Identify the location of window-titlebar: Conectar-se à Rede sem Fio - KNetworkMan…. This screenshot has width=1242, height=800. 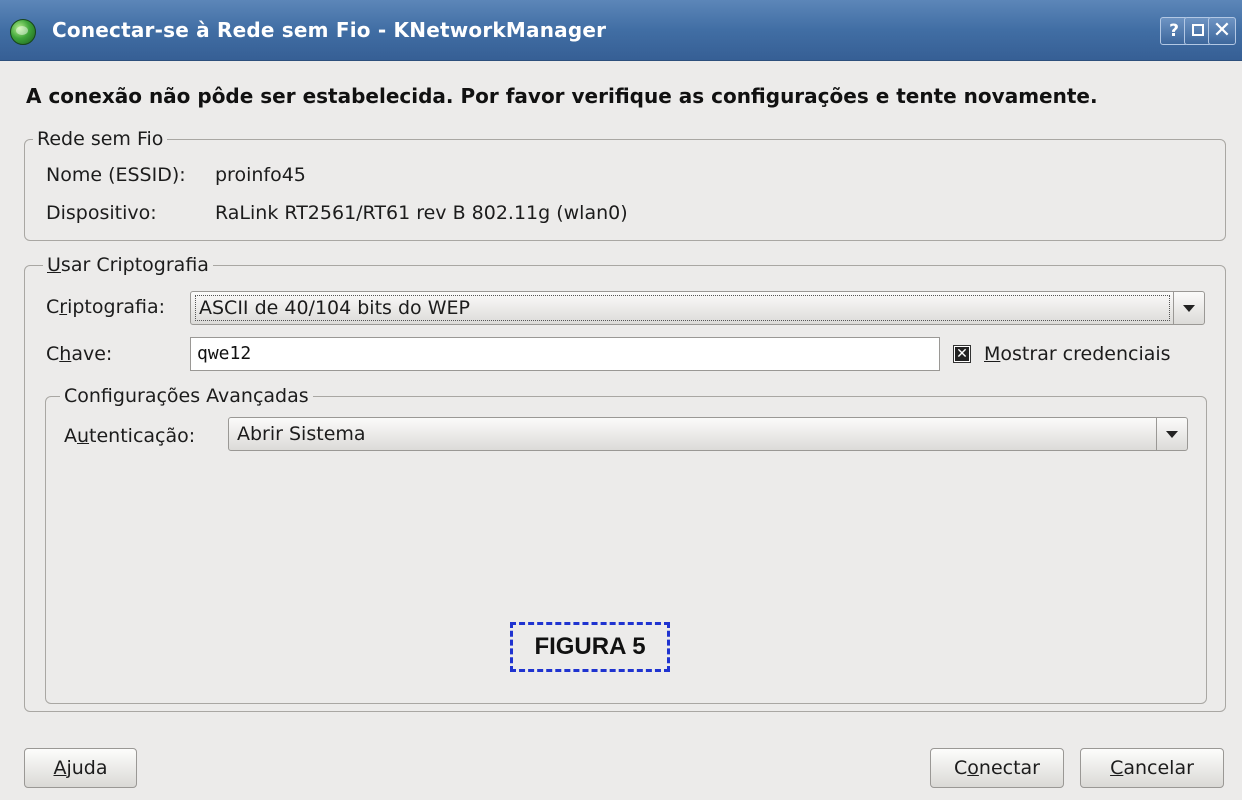
(621, 30).